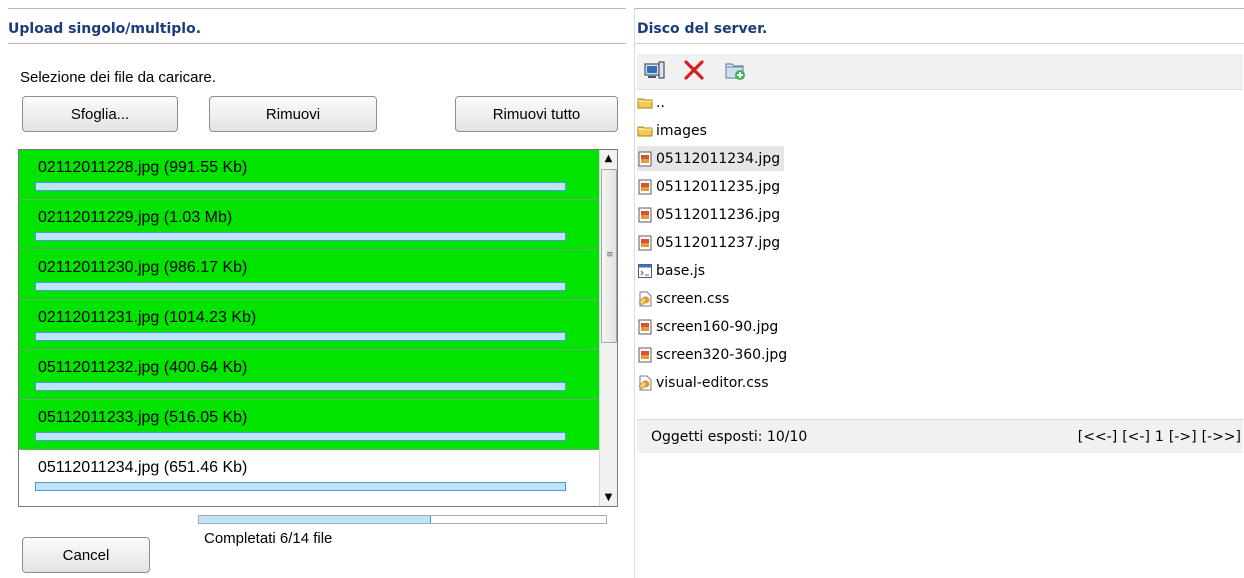 This screenshot has height=578, width=1244. I want to click on upload-file-row: 02112011228.jpg (991.55 Kb), so click(309, 175).